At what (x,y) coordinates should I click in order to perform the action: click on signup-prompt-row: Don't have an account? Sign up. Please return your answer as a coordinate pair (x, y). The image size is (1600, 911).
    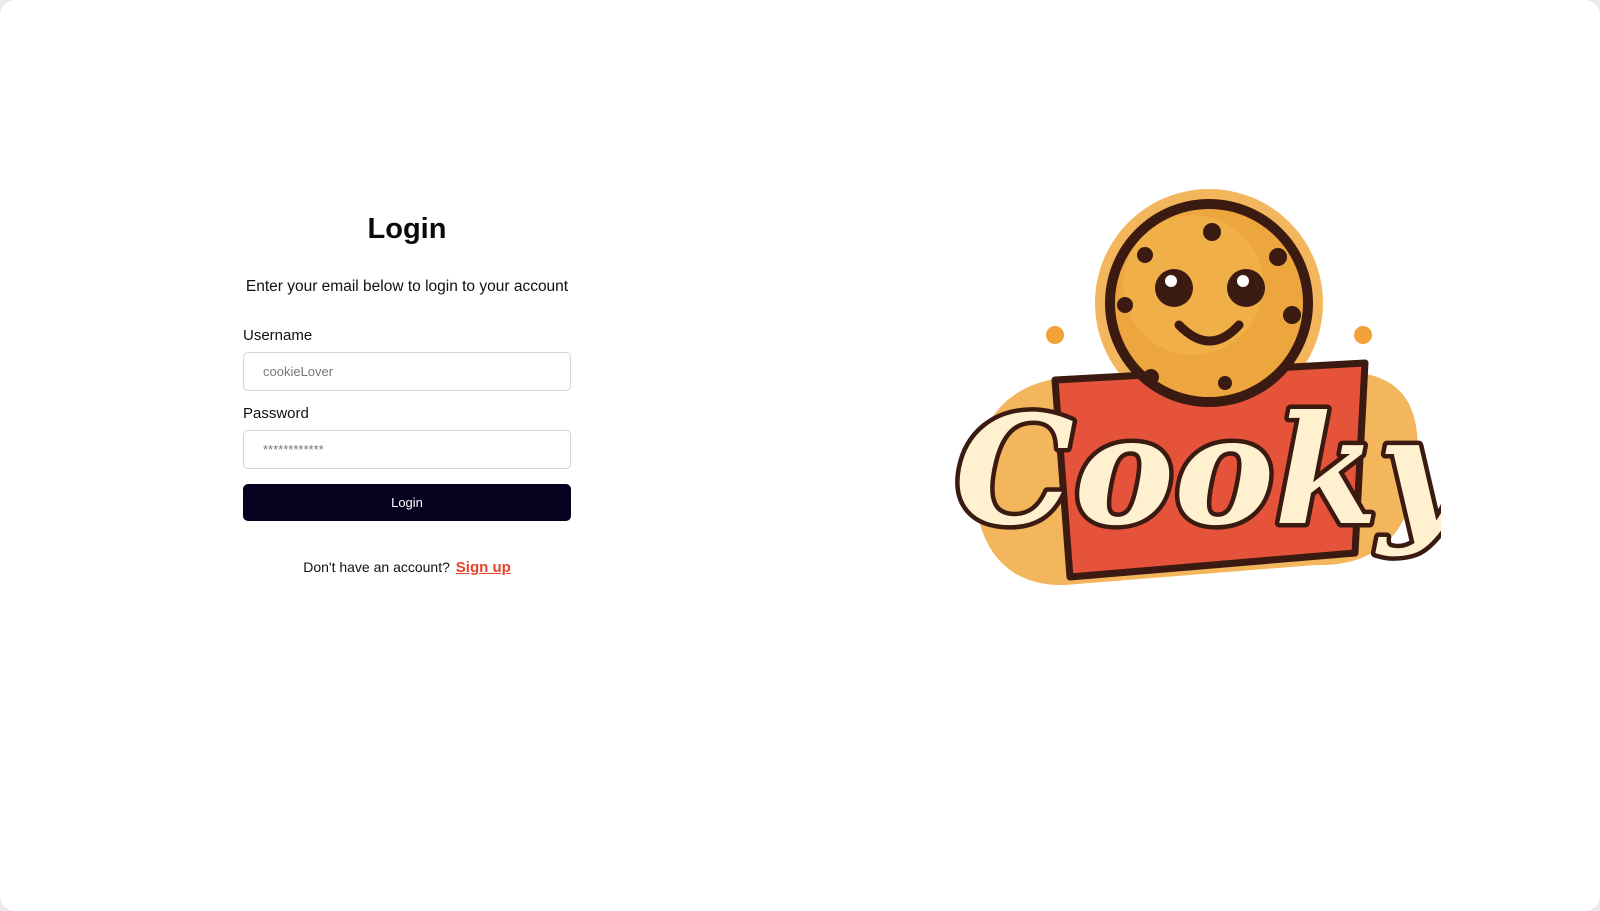
    Looking at the image, I should click on (407, 567).